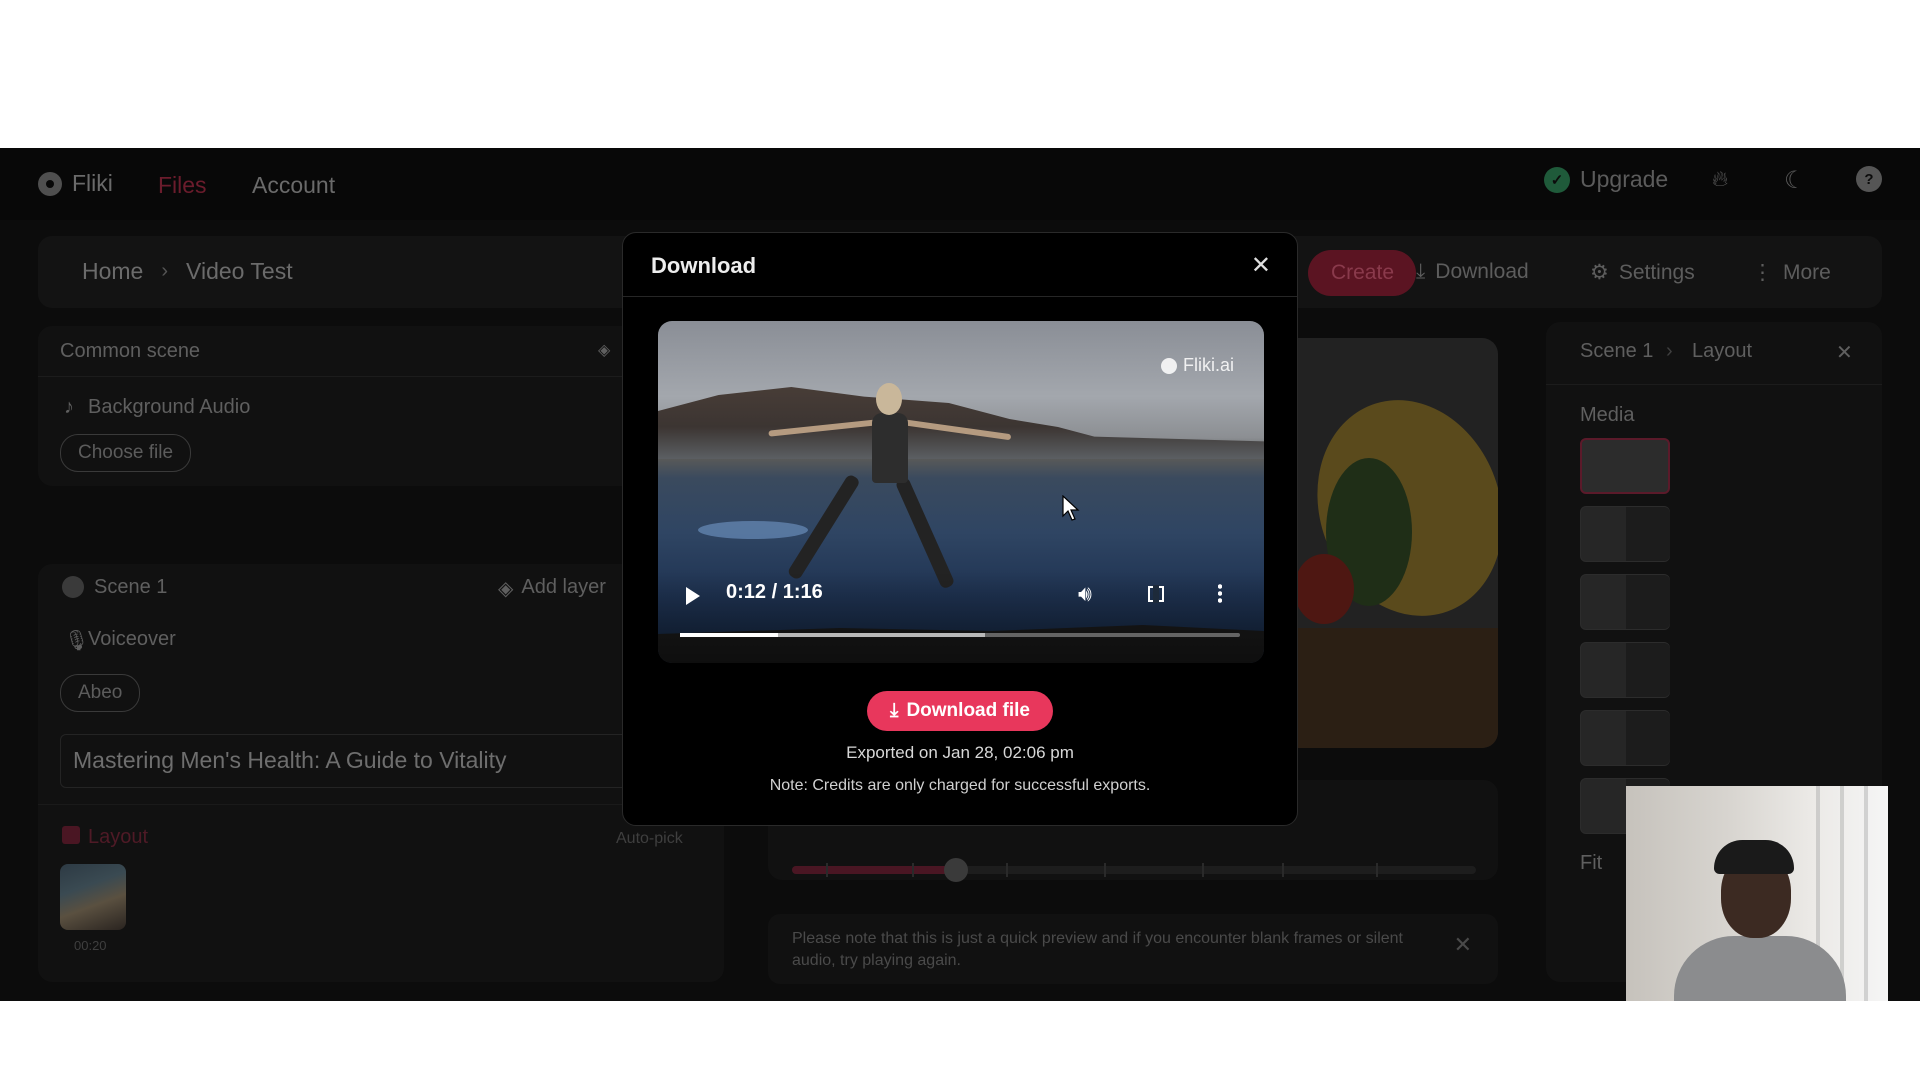 The image size is (1920, 1080). I want to click on theme-toggle: ☾, so click(1795, 180).